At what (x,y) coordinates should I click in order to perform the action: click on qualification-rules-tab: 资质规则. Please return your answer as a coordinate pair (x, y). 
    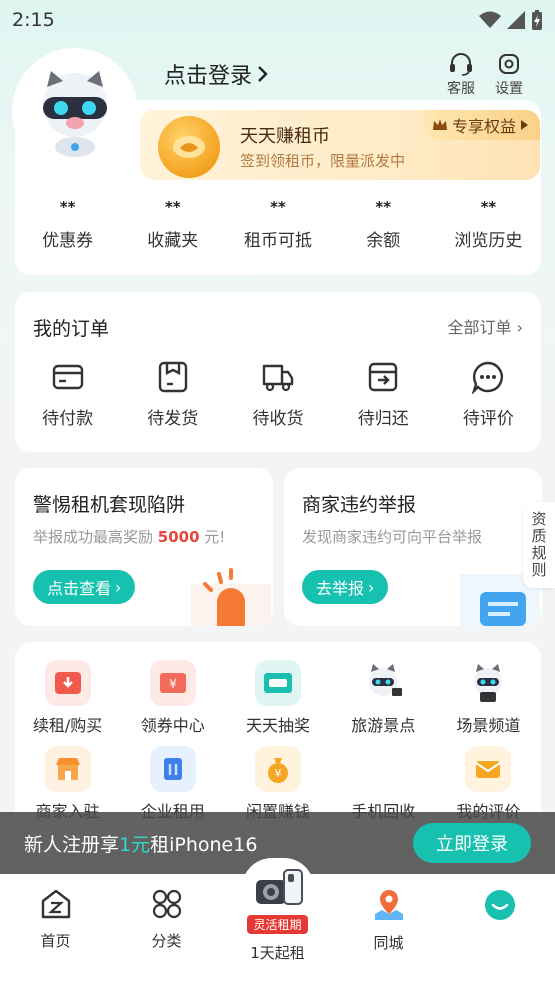
    Looking at the image, I should click on (539, 545).